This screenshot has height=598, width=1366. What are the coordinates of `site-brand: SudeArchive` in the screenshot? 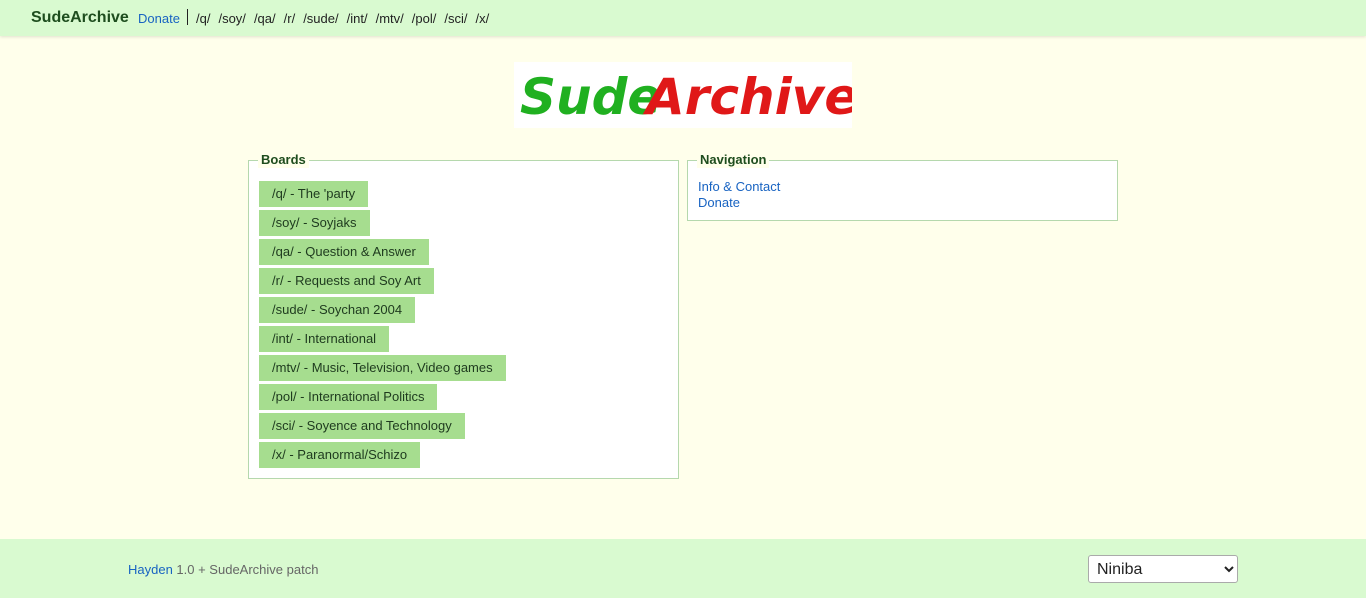 It's located at (80, 18).